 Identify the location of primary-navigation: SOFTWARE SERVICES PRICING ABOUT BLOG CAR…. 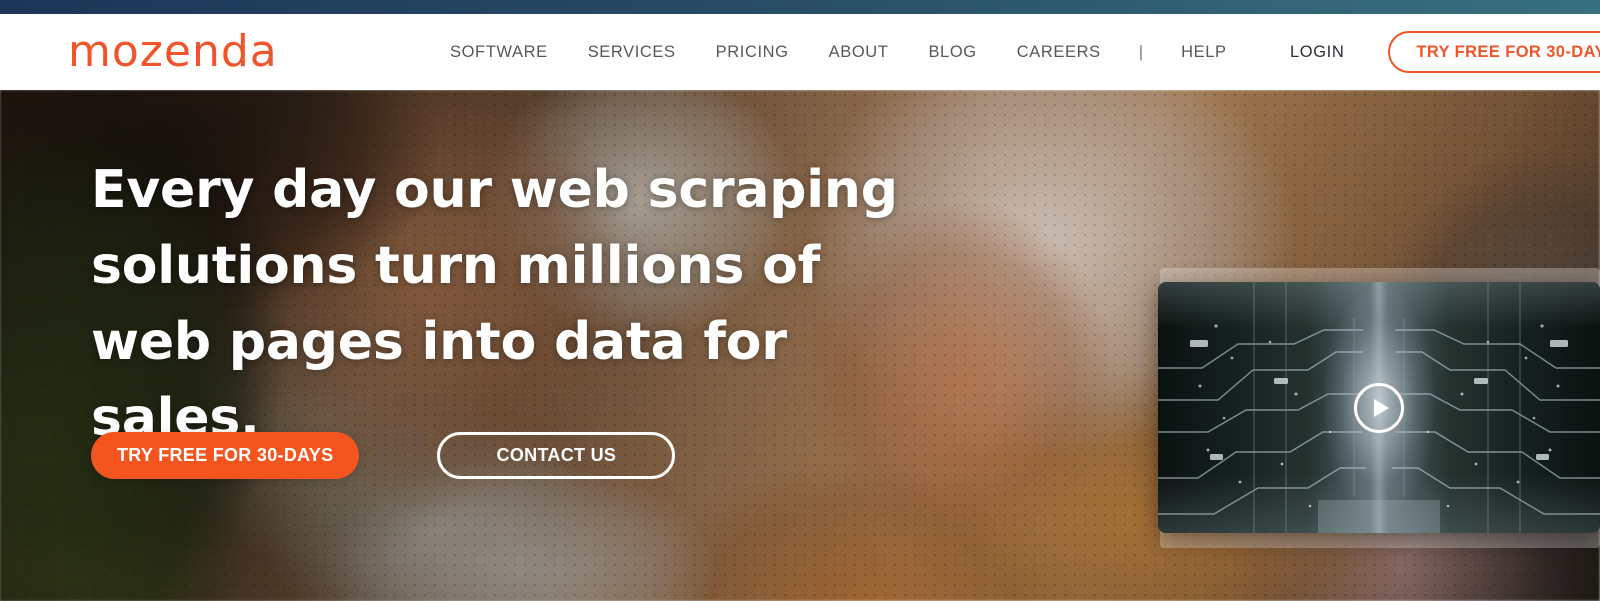
(838, 52).